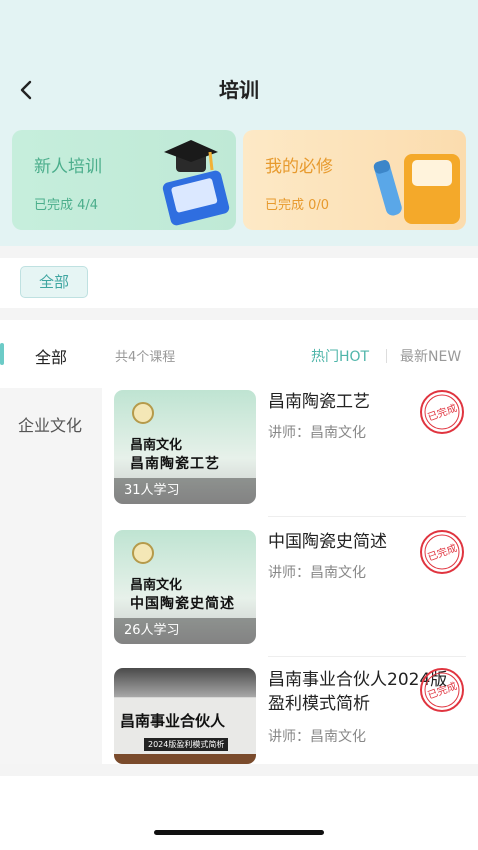 This screenshot has width=478, height=850. I want to click on thumb-title: 昌南陶瓷工艺, so click(175, 464).